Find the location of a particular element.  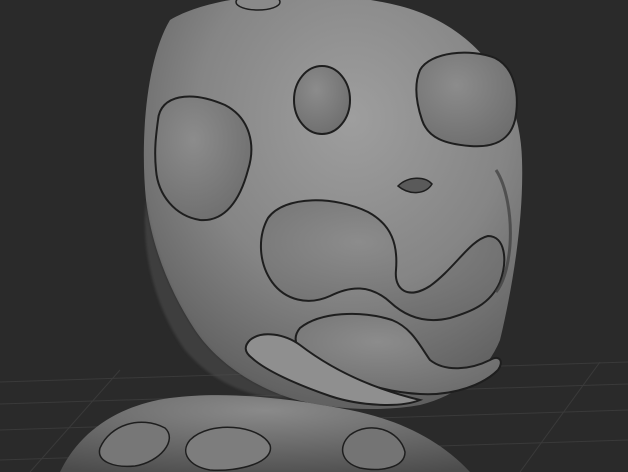

forehead-oval is located at coordinates (322, 100).